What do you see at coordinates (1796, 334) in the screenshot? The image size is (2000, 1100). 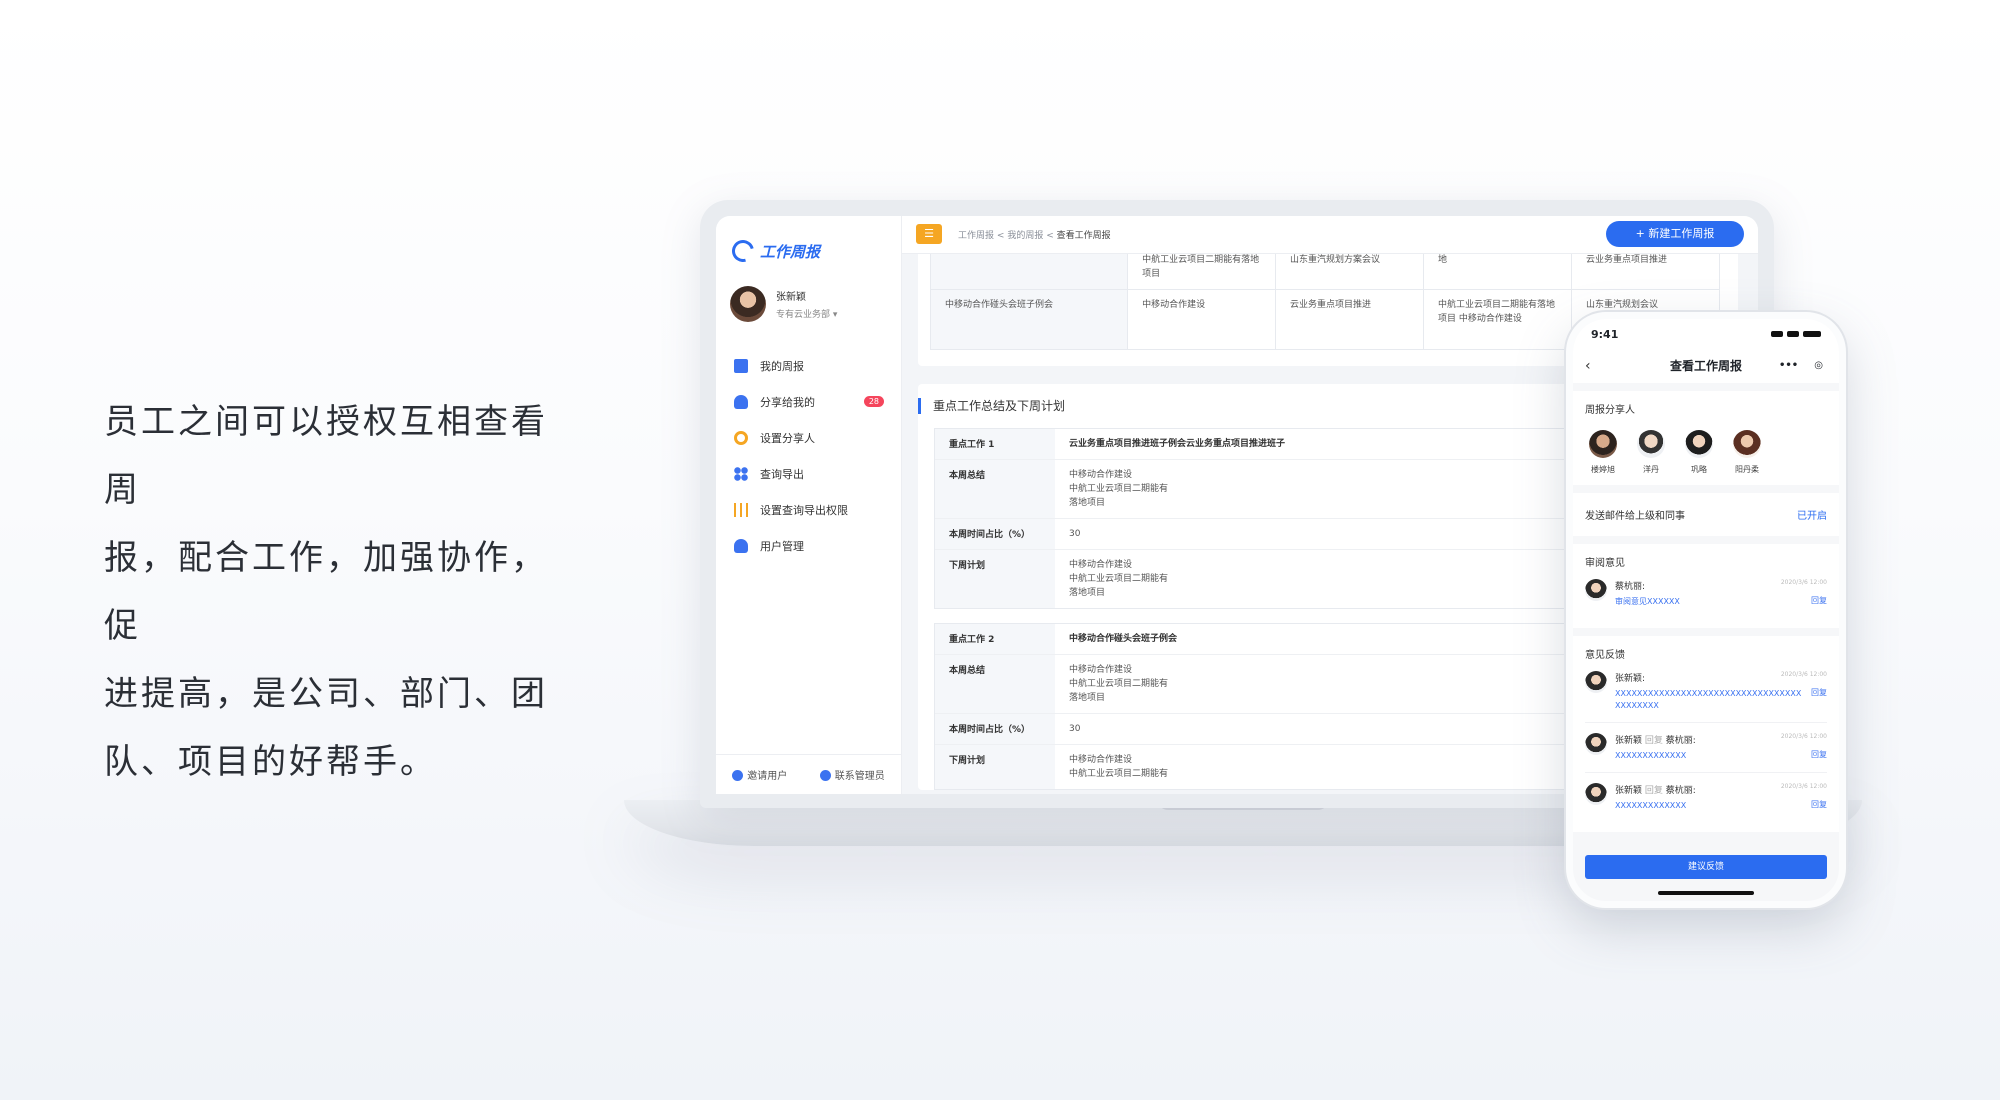 I see `signal-icon` at bounding box center [1796, 334].